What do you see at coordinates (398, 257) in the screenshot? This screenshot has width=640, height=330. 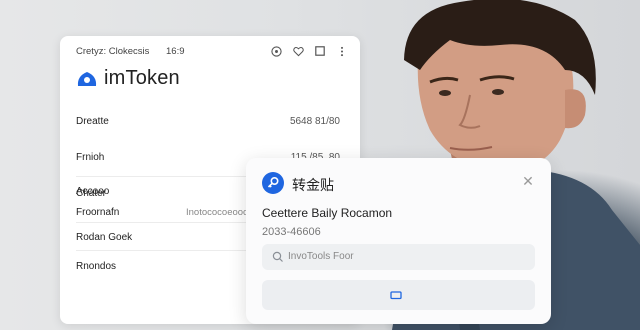 I see `search-input: InvoTools Foor` at bounding box center [398, 257].